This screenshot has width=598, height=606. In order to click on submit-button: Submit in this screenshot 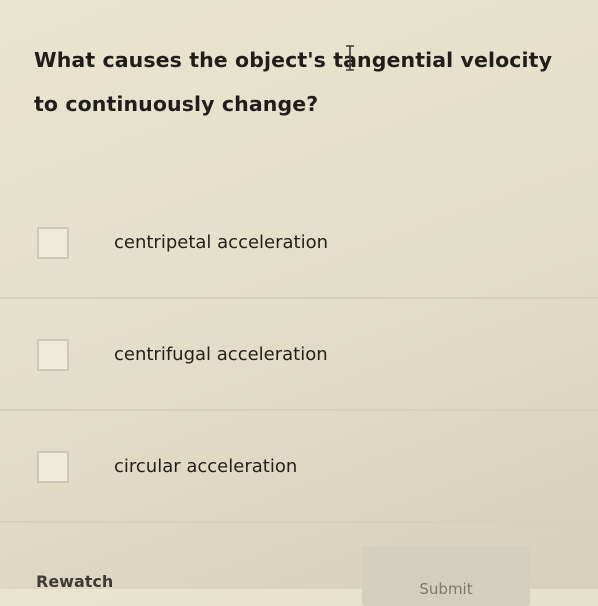, I will do `click(446, 576)`.